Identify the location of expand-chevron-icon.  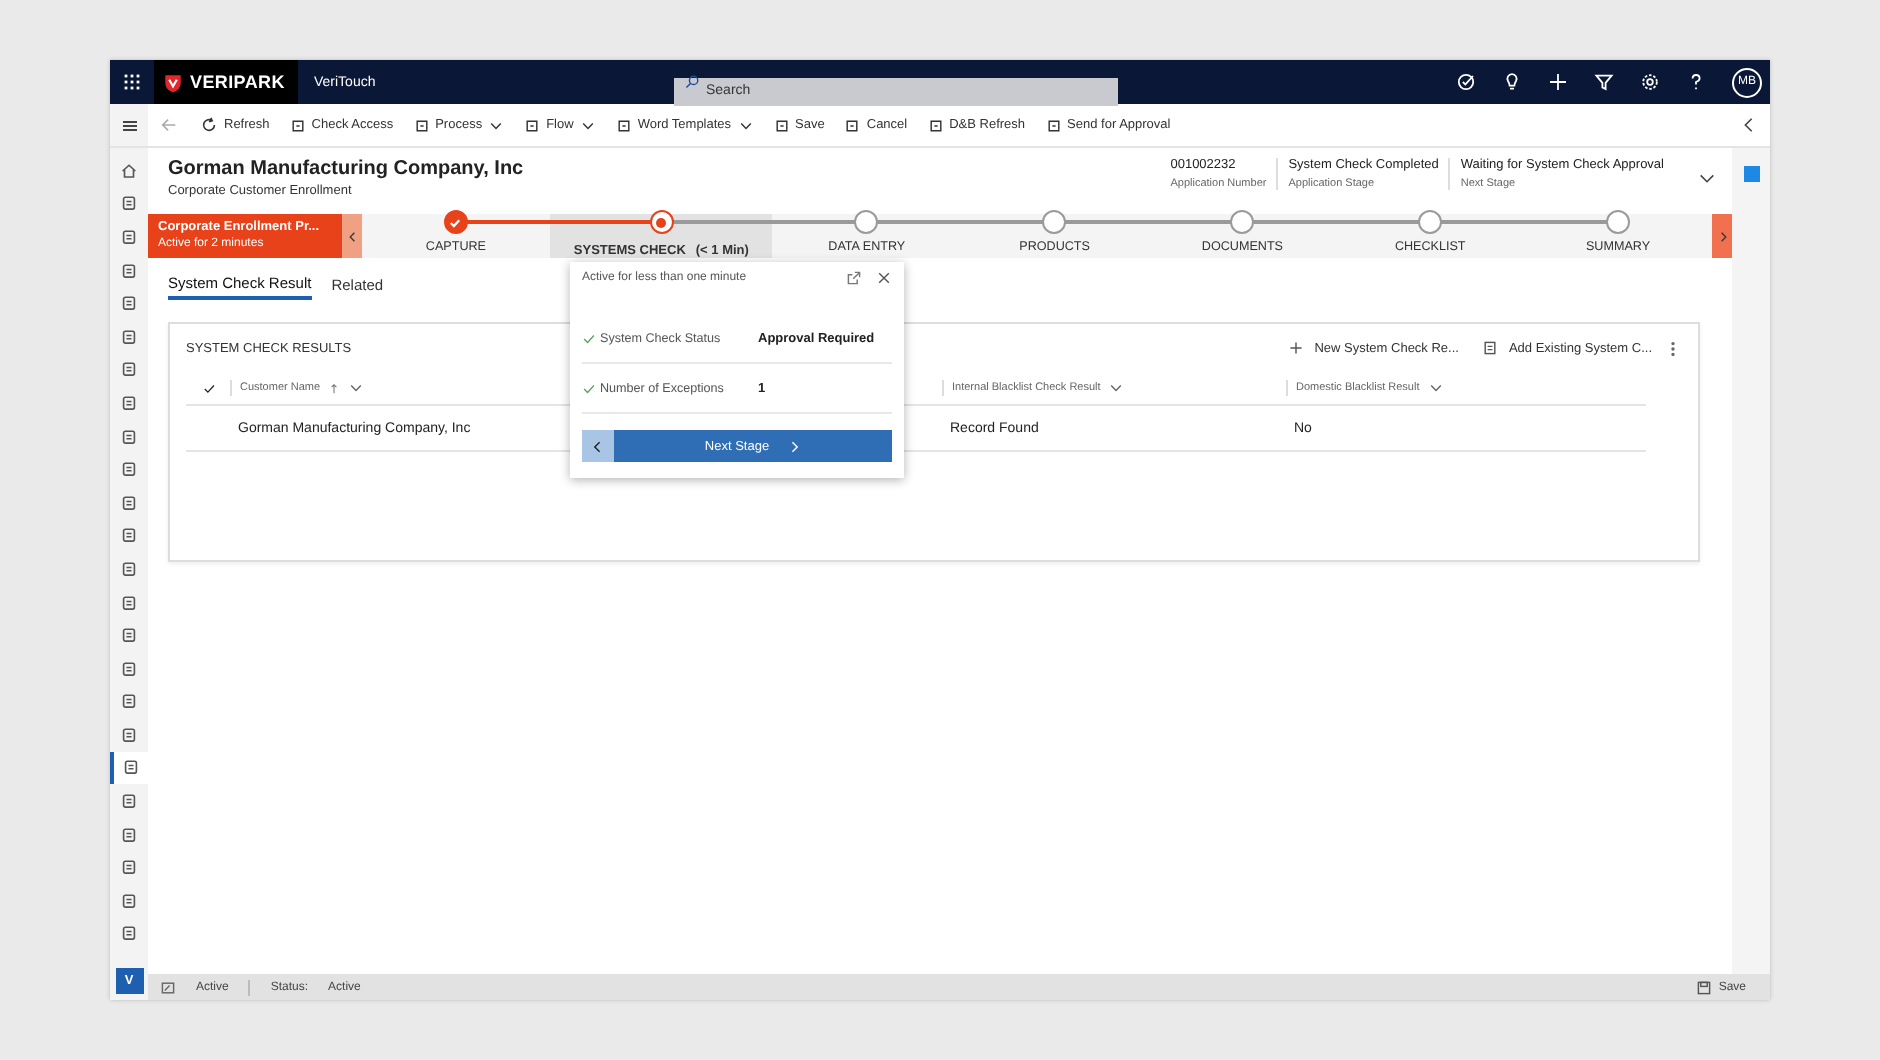
(1707, 179).